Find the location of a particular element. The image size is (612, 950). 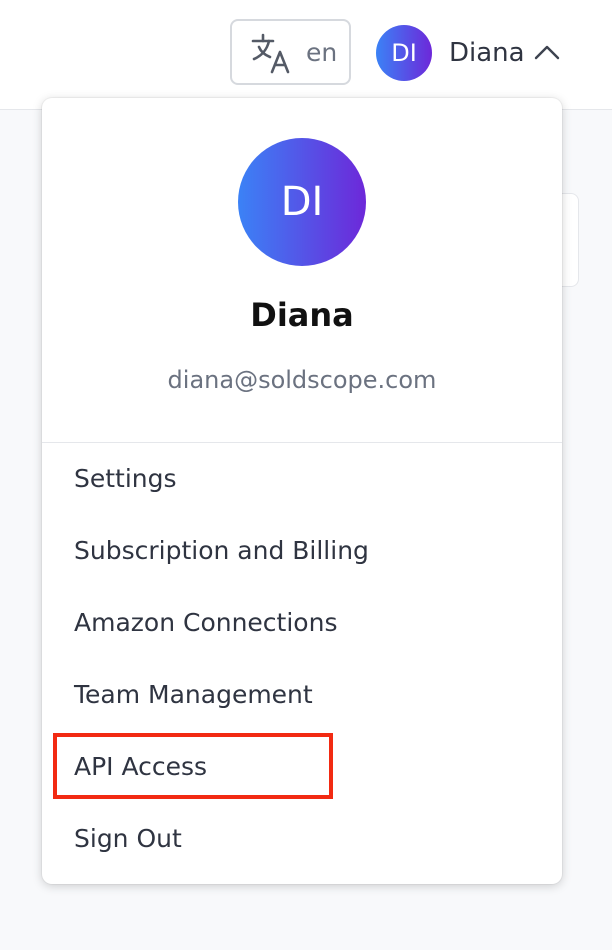

language-selector-button: en is located at coordinates (290, 52).